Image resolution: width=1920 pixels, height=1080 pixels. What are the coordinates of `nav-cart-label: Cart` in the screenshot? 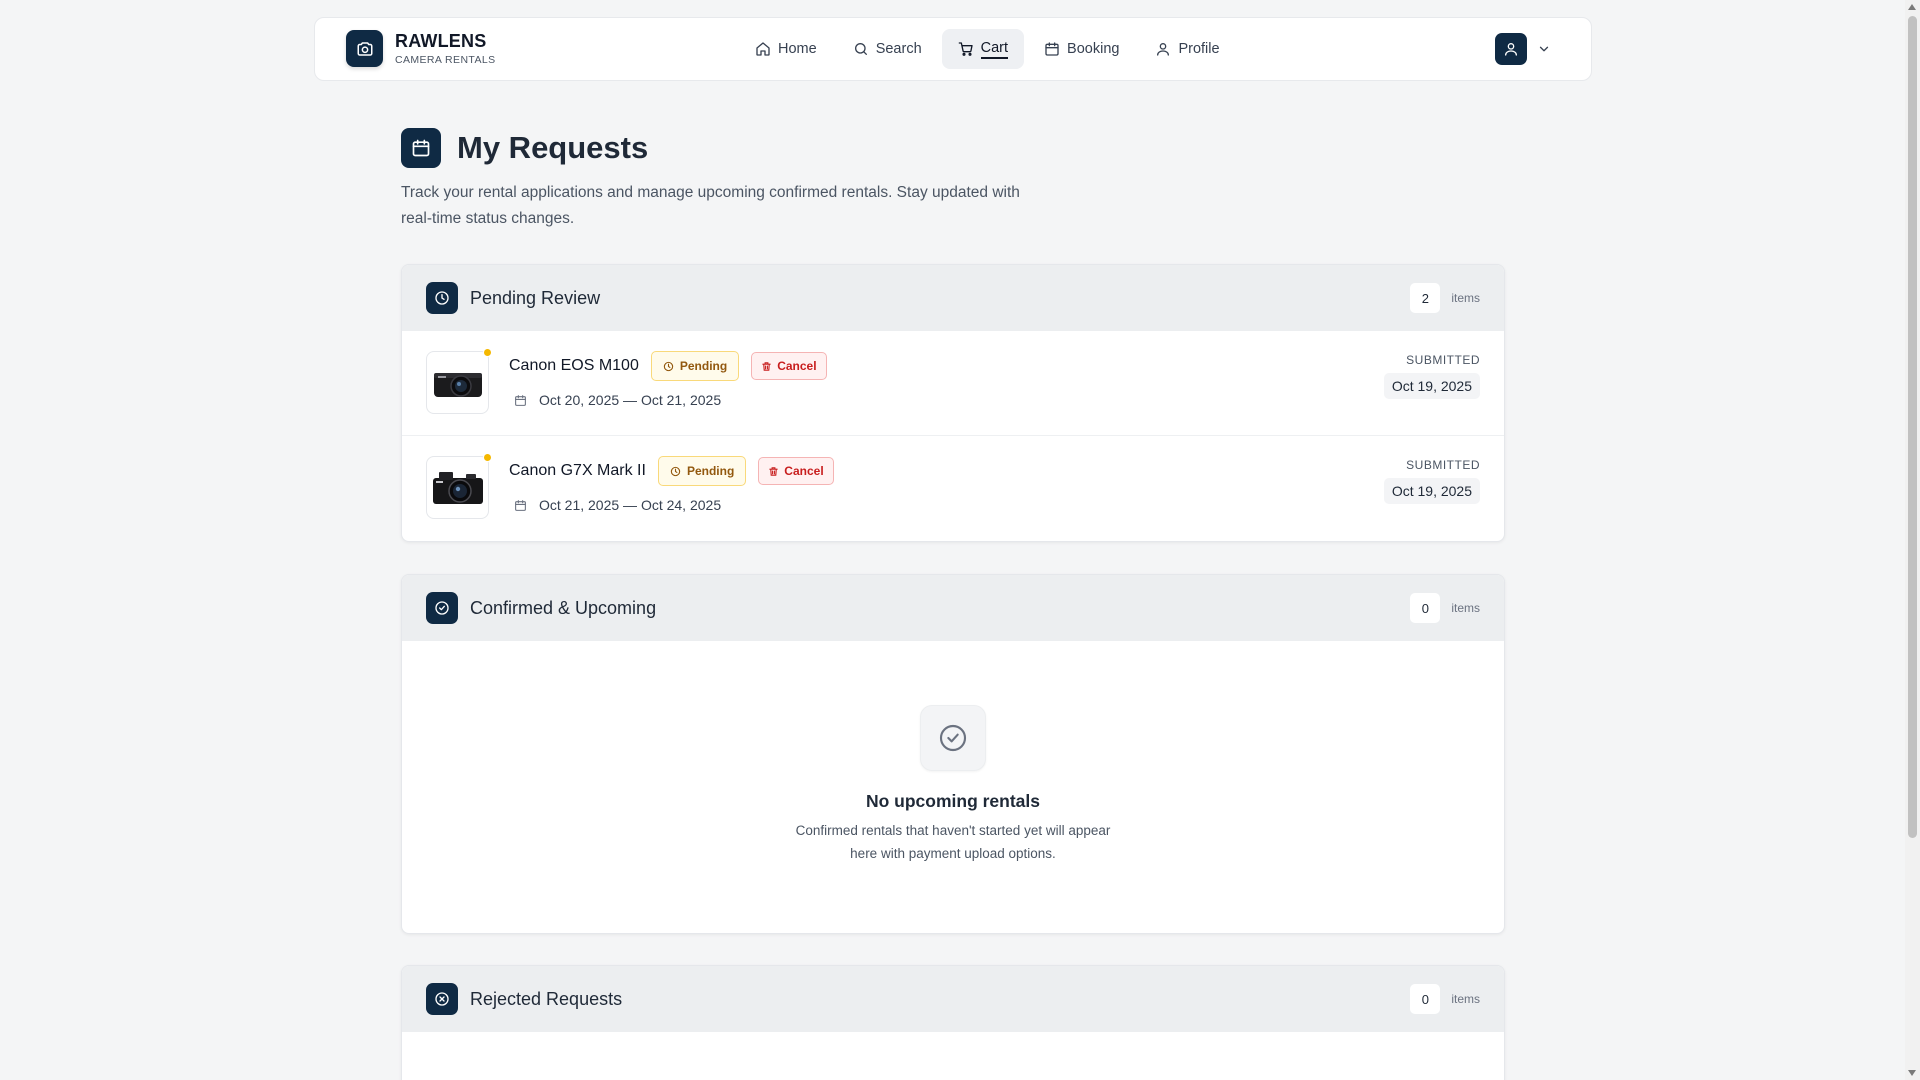 It's located at (994, 49).